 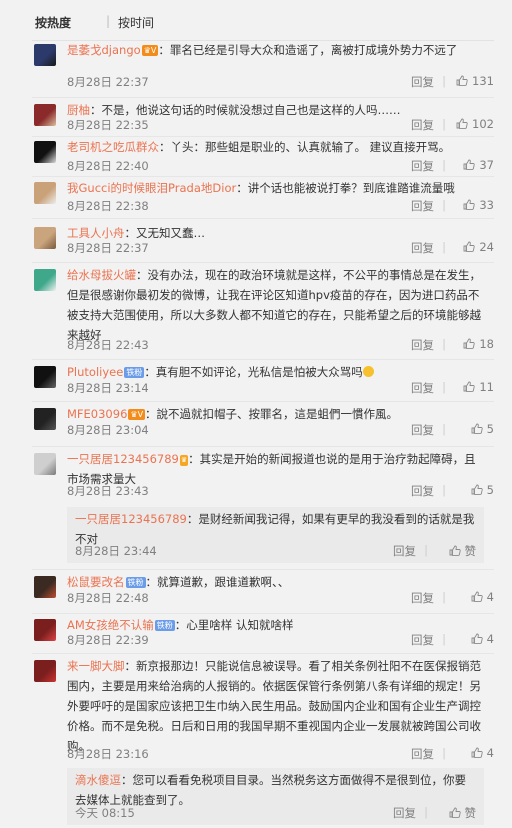 I want to click on comment-username: 一只居居123456789, so click(x=123, y=459).